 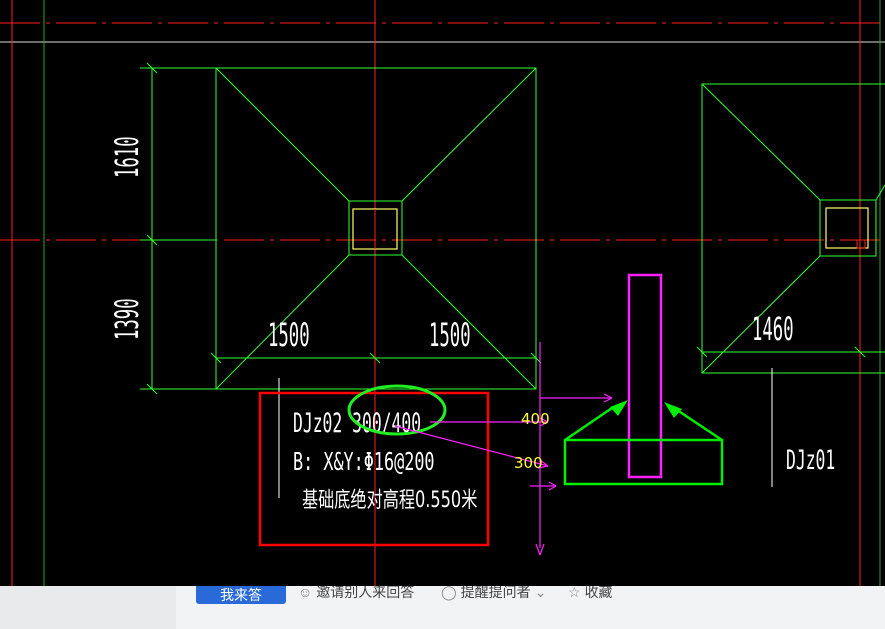 I want to click on answer-button: 我来答, so click(x=241, y=595).